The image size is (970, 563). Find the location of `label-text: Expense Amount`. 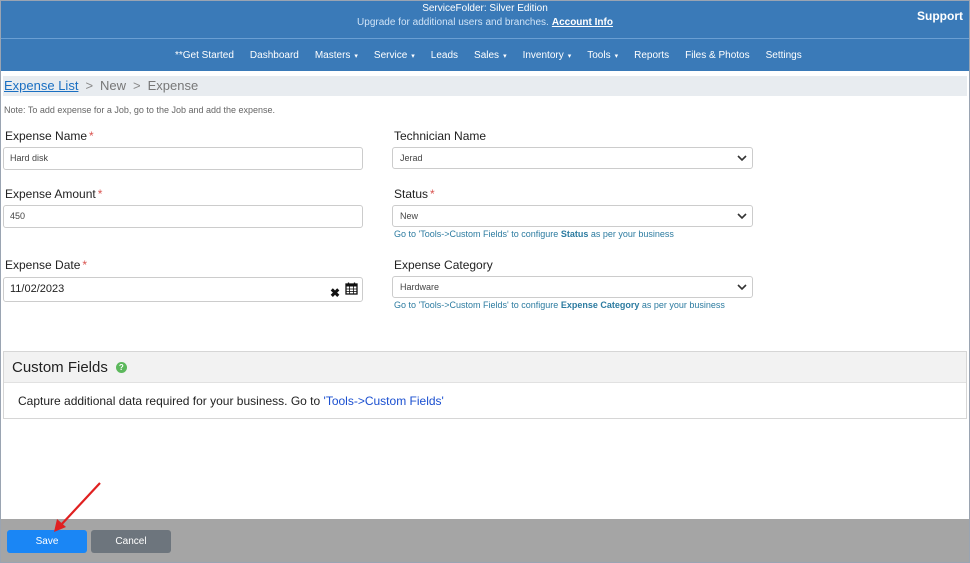

label-text: Expense Amount is located at coordinates (50, 194).